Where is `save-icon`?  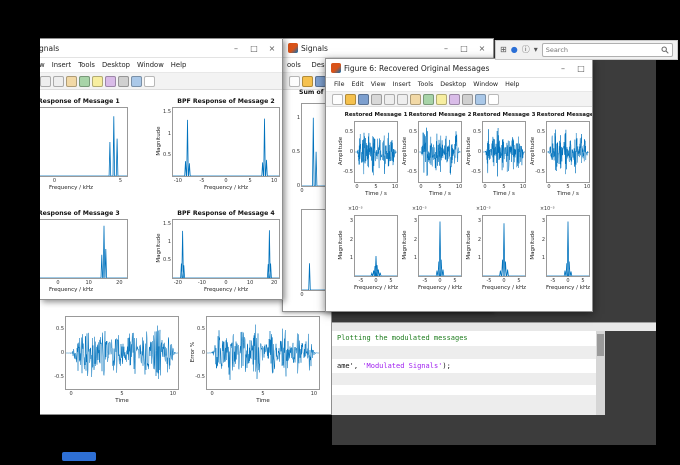
save-icon is located at coordinates (363, 99).